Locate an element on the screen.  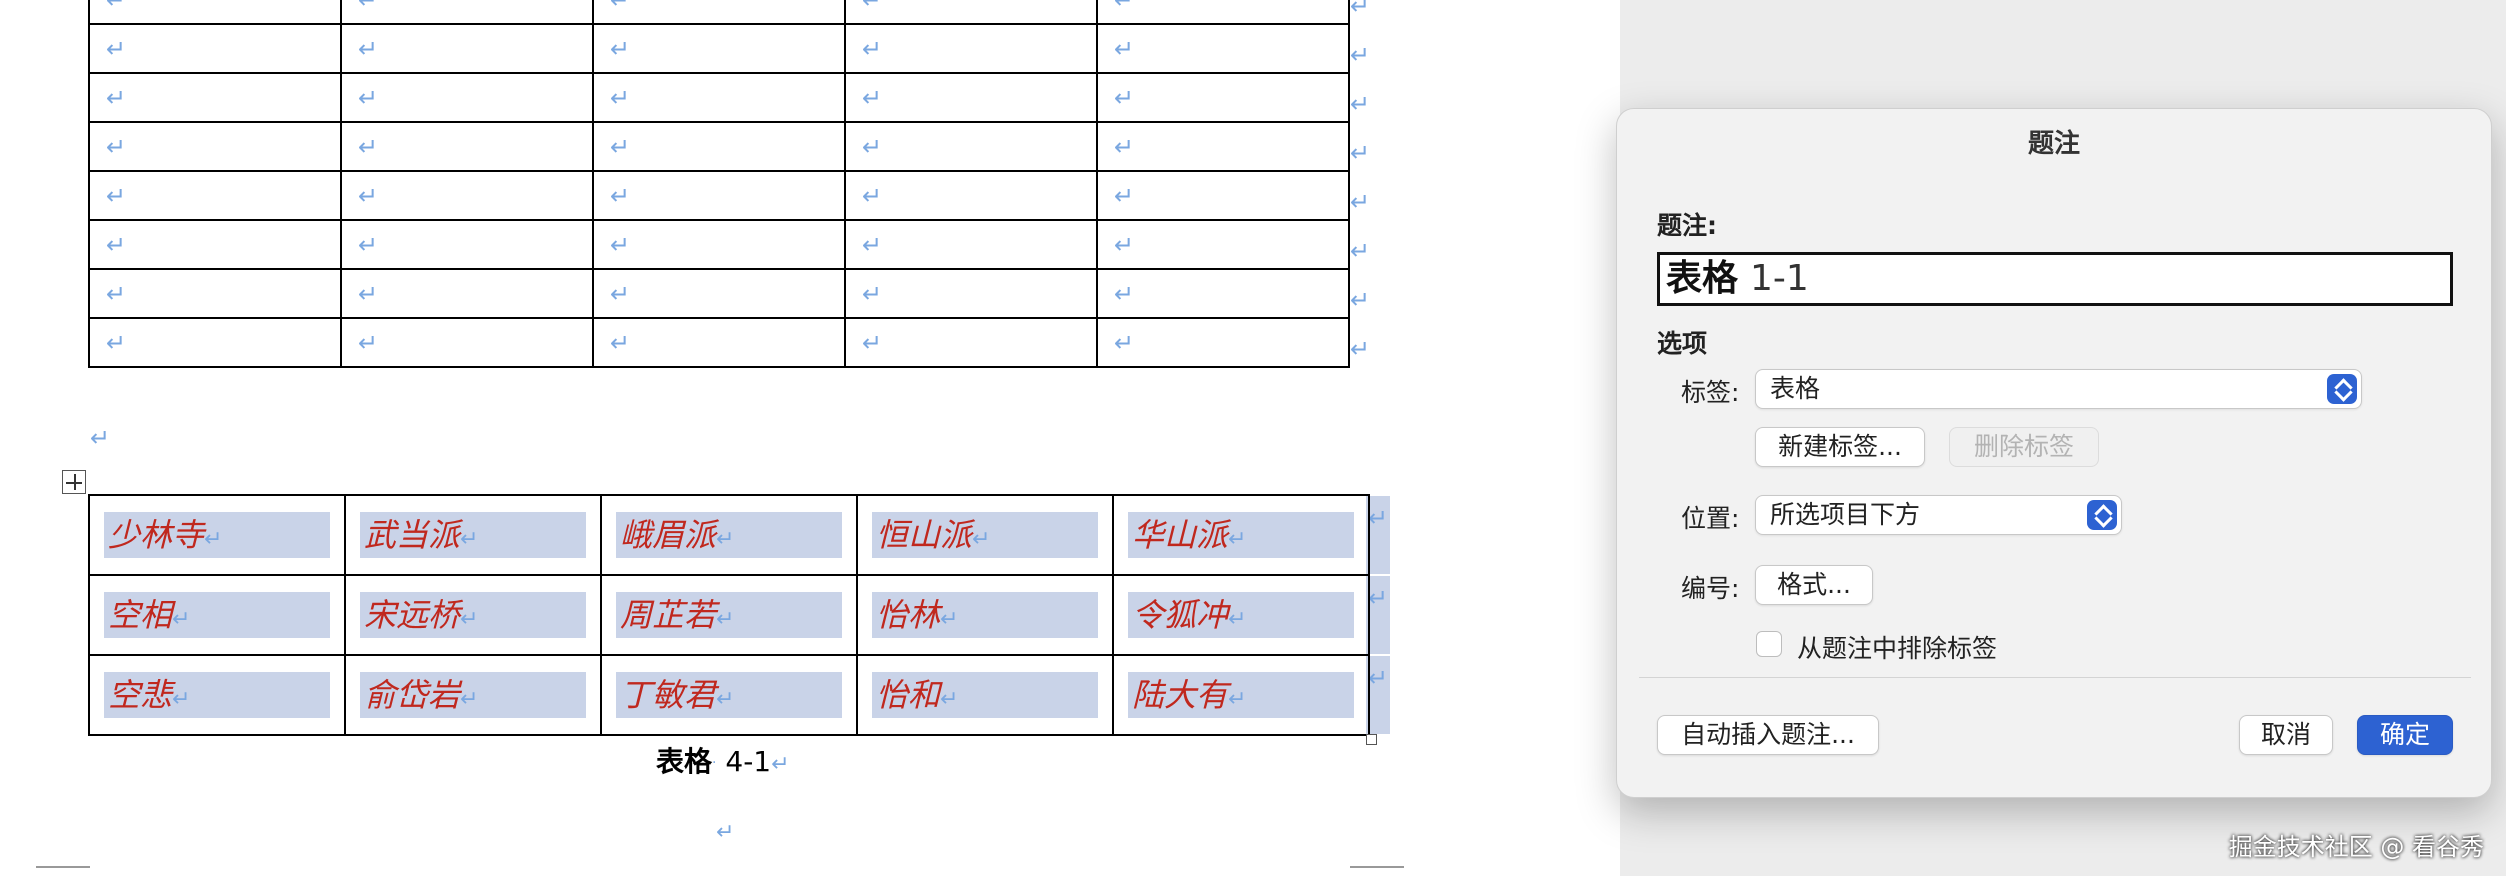
cell-value: 空相 is located at coordinates (140, 615).